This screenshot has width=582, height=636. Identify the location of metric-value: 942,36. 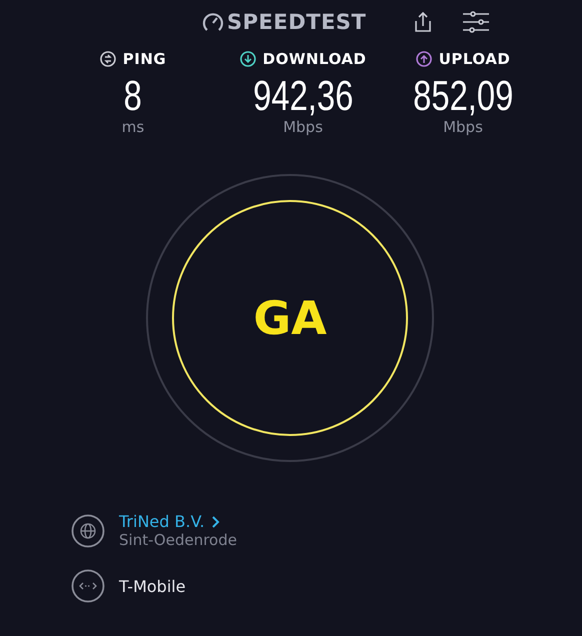
(303, 96).